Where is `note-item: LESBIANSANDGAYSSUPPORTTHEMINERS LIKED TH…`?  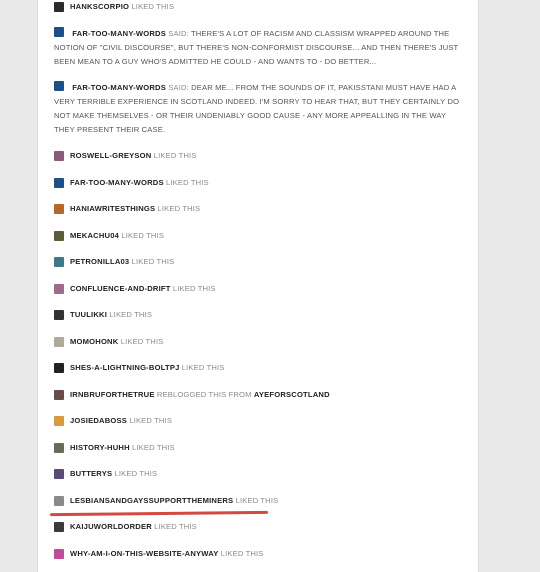 note-item: LESBIANSANDGAYSSUPPORTTHEMINERS LIKED TH… is located at coordinates (259, 501).